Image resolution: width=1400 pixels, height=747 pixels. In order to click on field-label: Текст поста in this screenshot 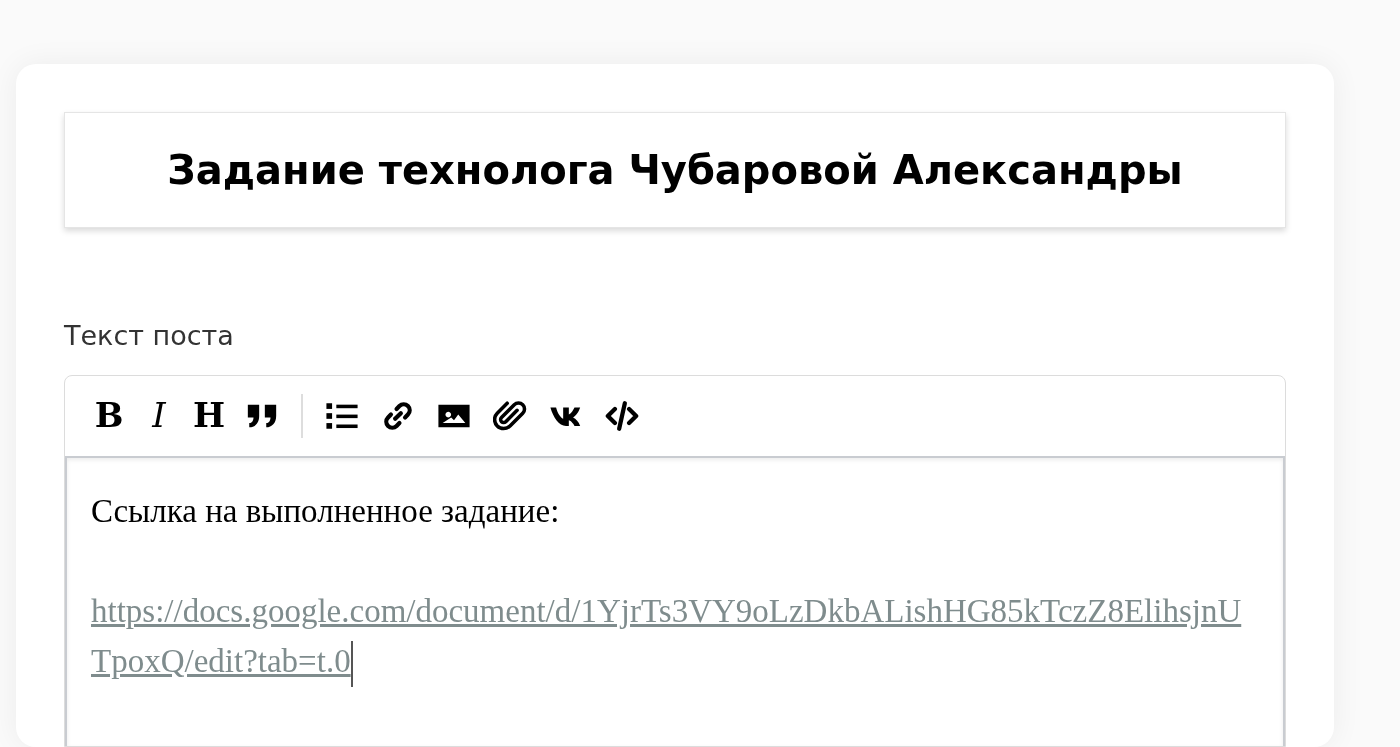, I will do `click(149, 336)`.